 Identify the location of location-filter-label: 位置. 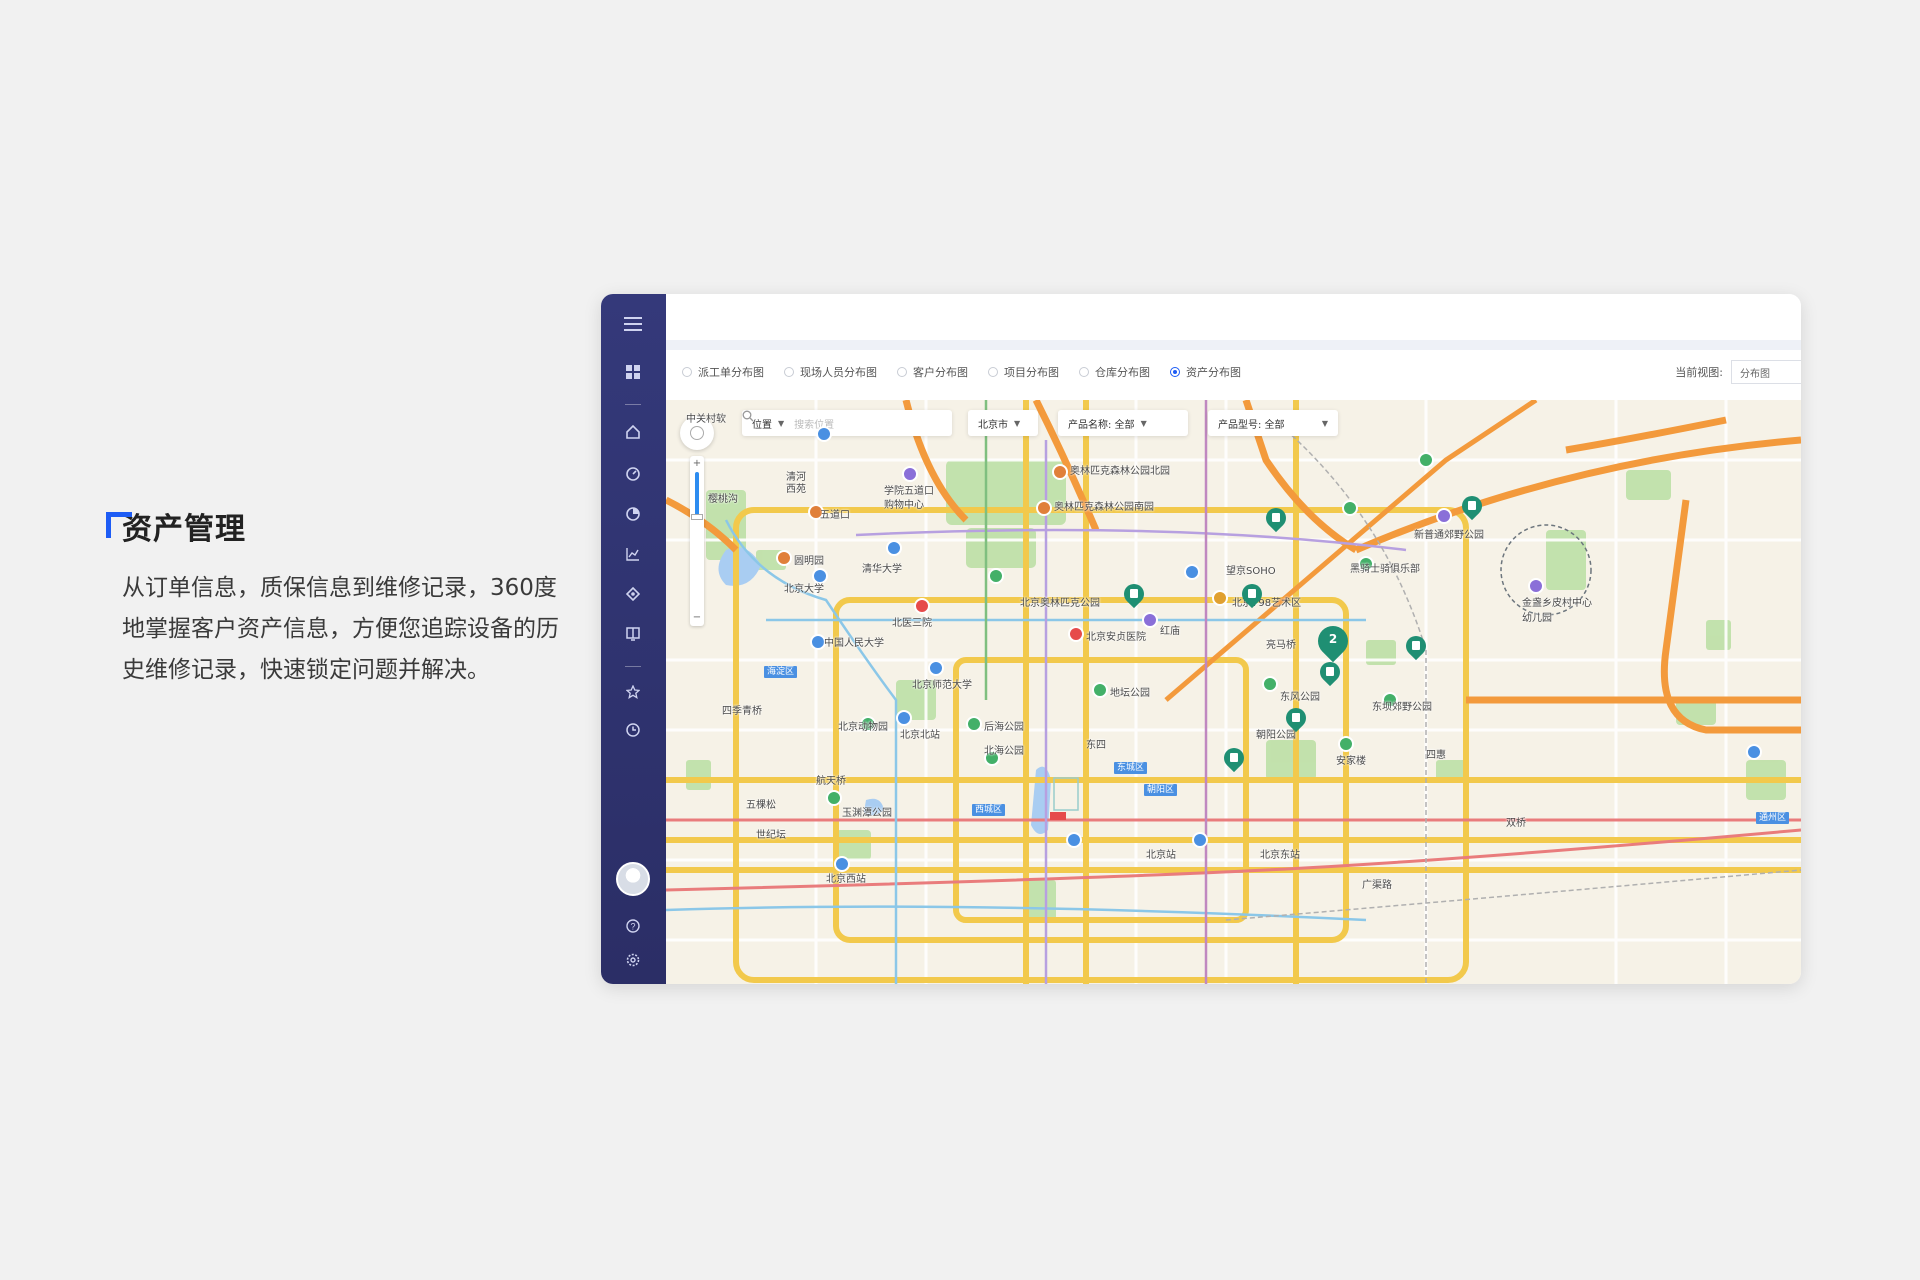
(762, 423).